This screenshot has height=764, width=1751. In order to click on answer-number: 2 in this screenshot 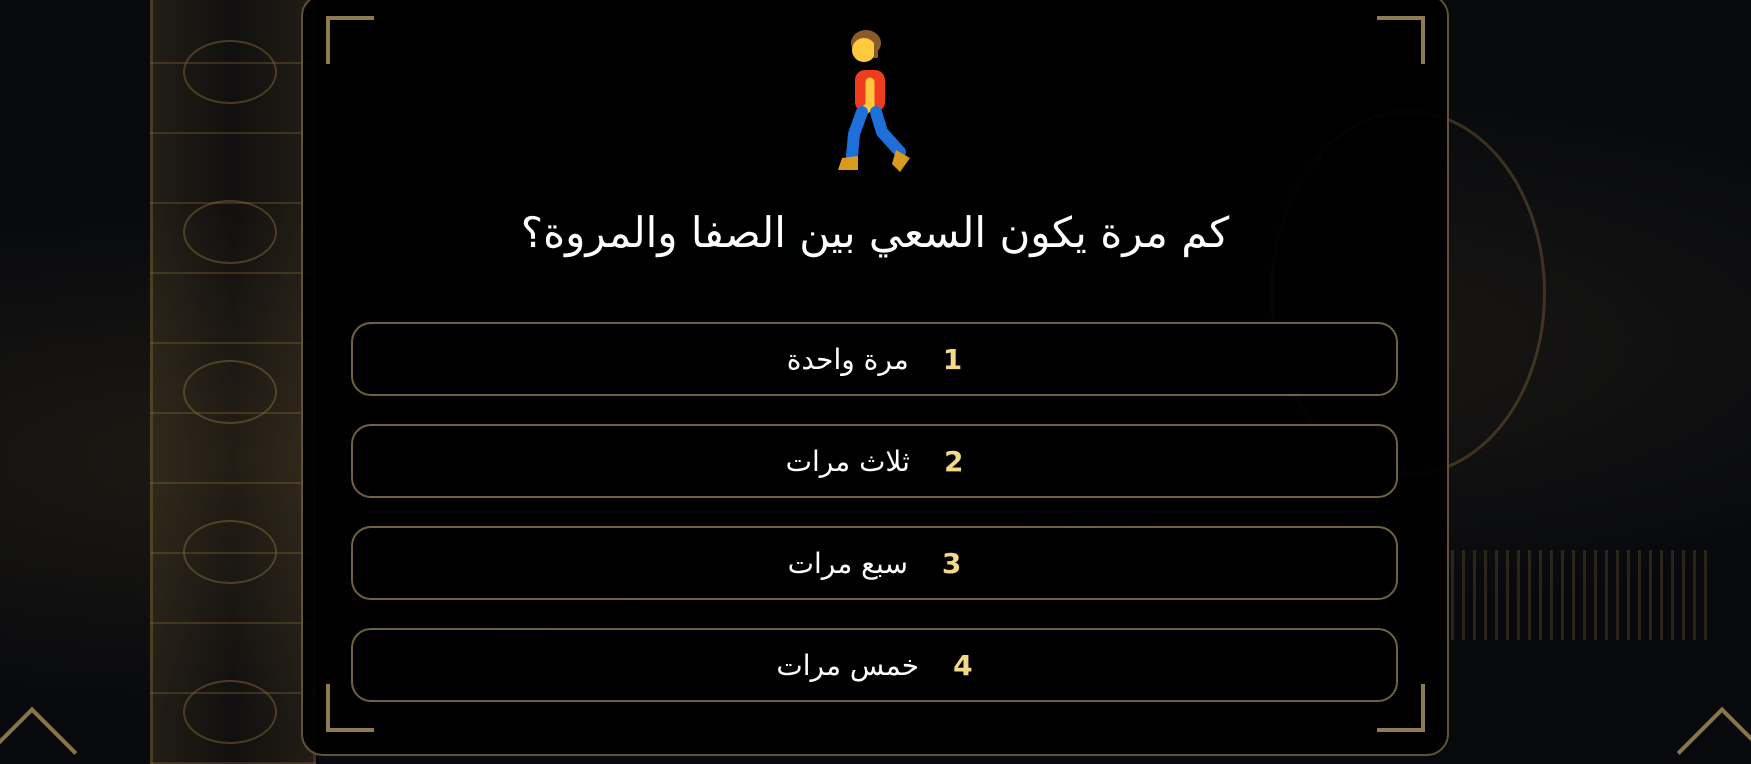, I will do `click(953, 461)`.